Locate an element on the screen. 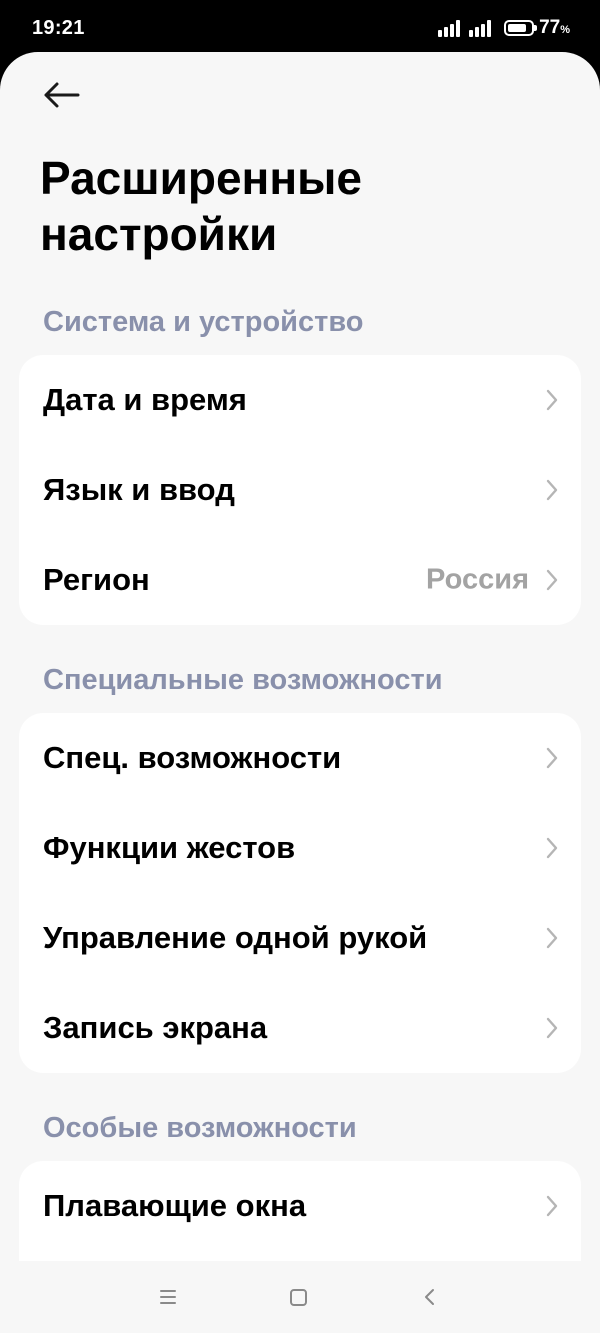  list-item-date-time: Дата и время is located at coordinates (300, 400).